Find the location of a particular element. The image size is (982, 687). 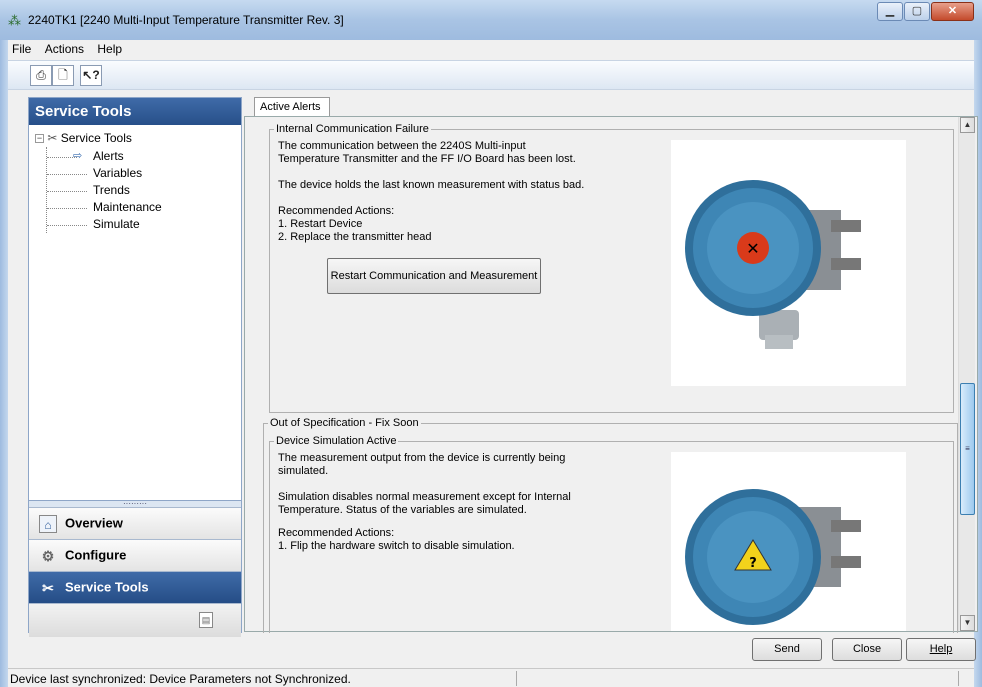

close-button: Close is located at coordinates (867, 649).